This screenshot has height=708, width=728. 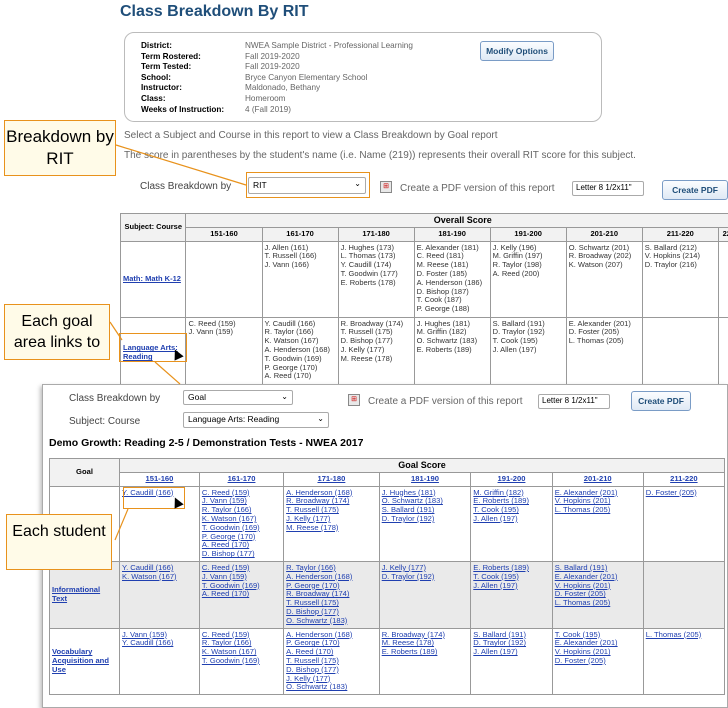 I want to click on connector-goal-front, so click(x=167, y=373).